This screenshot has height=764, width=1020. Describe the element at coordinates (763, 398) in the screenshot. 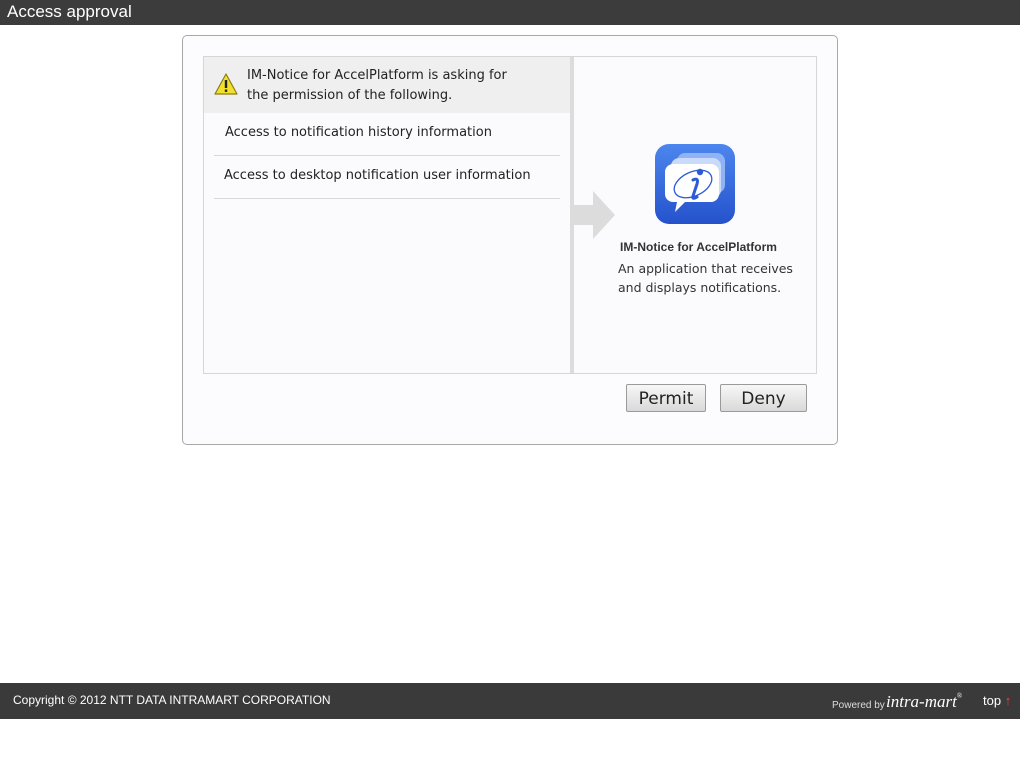

I see `deny-button: Deny` at that location.